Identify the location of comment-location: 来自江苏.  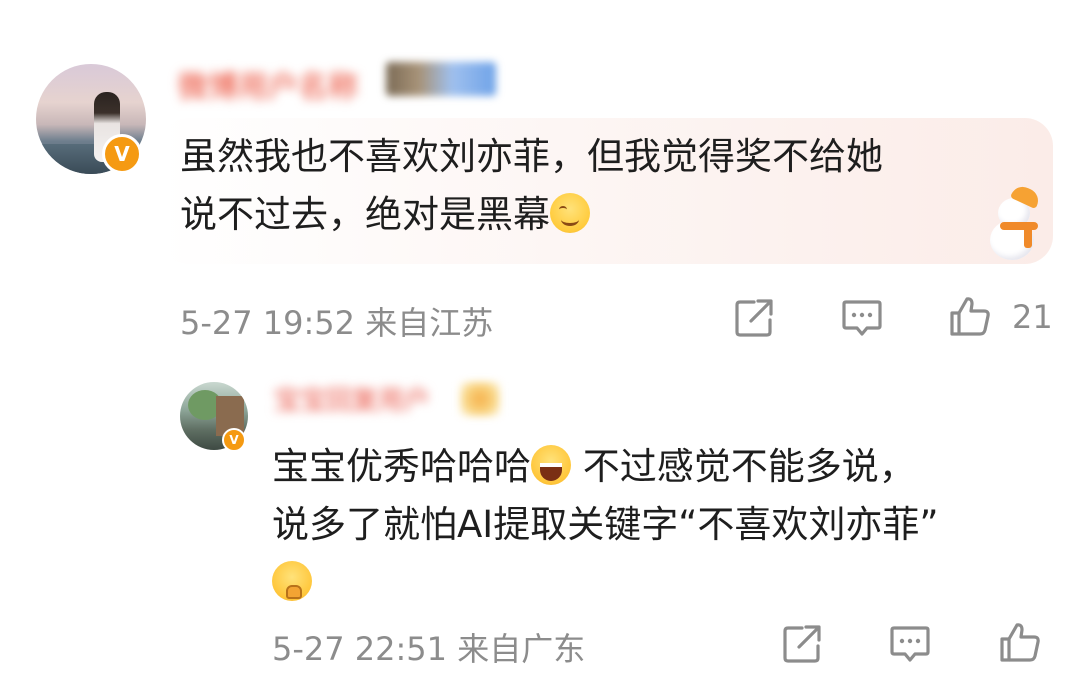
(429, 323).